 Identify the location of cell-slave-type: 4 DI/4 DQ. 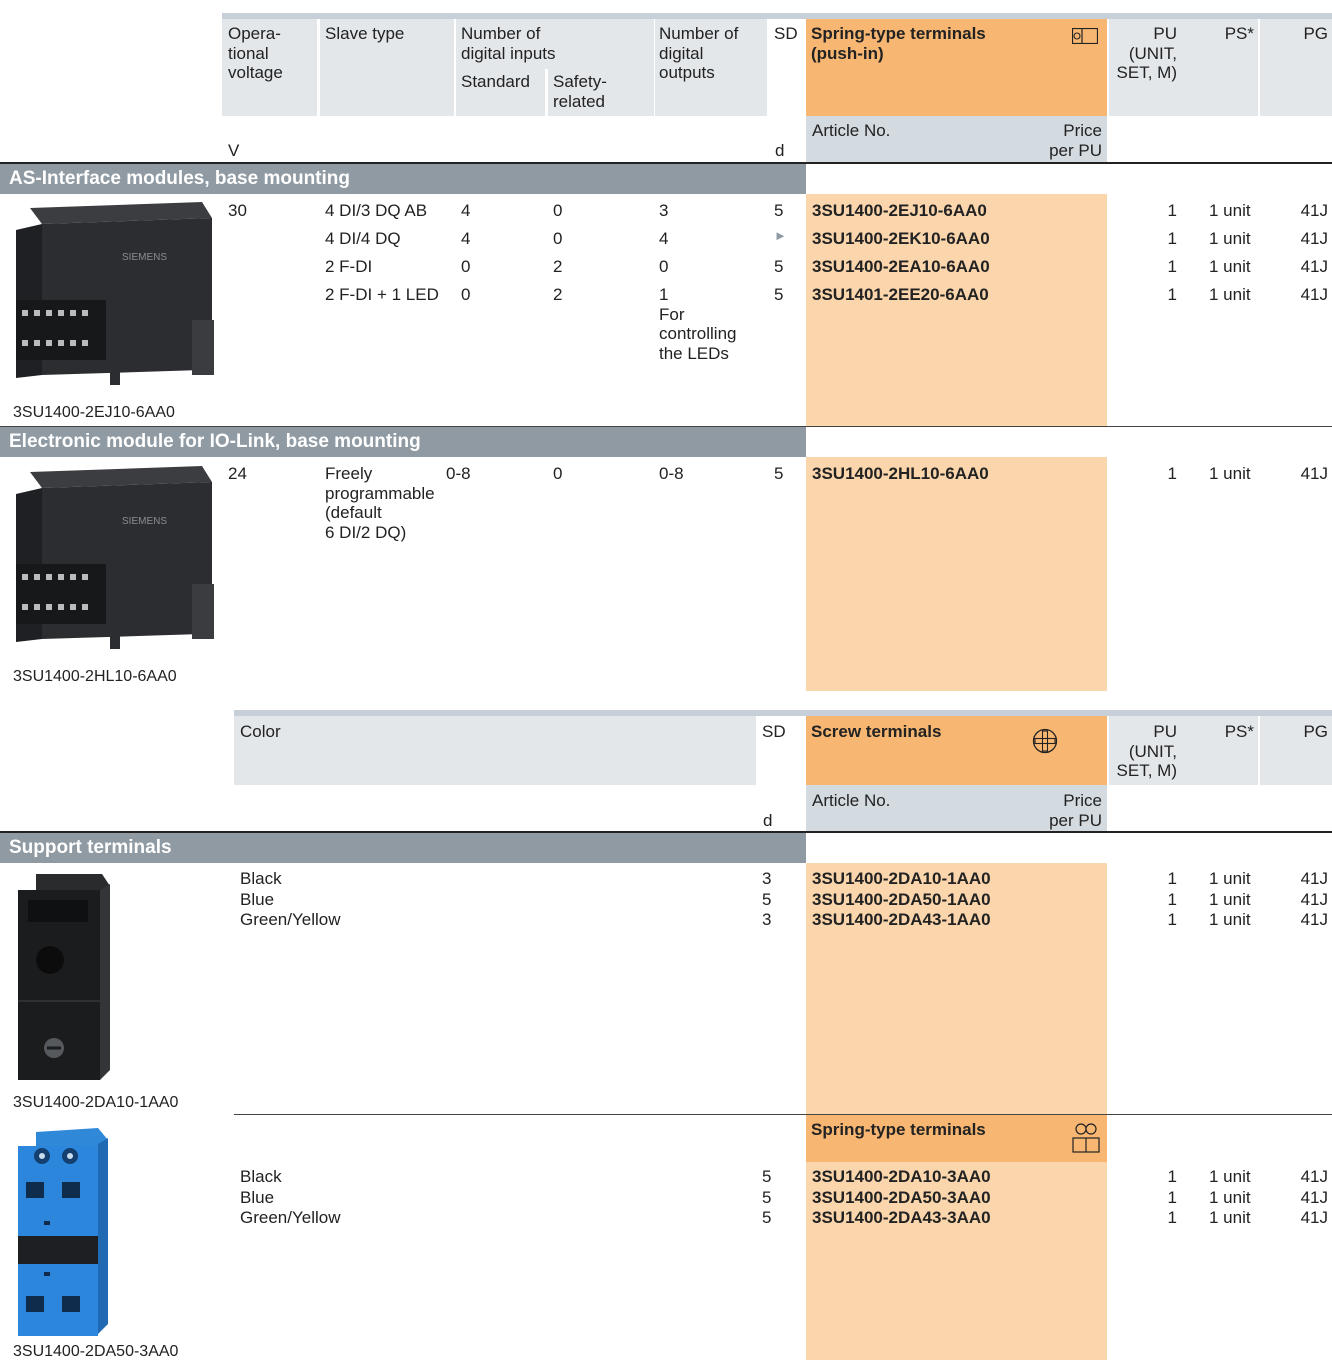
(363, 238).